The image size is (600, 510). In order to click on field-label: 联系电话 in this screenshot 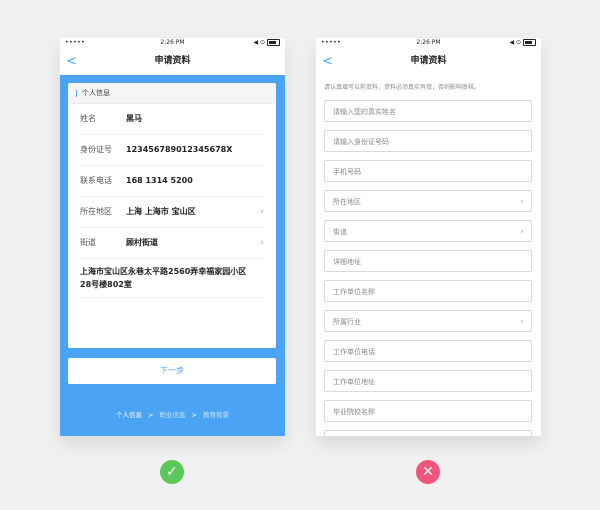, I will do `click(96, 180)`.